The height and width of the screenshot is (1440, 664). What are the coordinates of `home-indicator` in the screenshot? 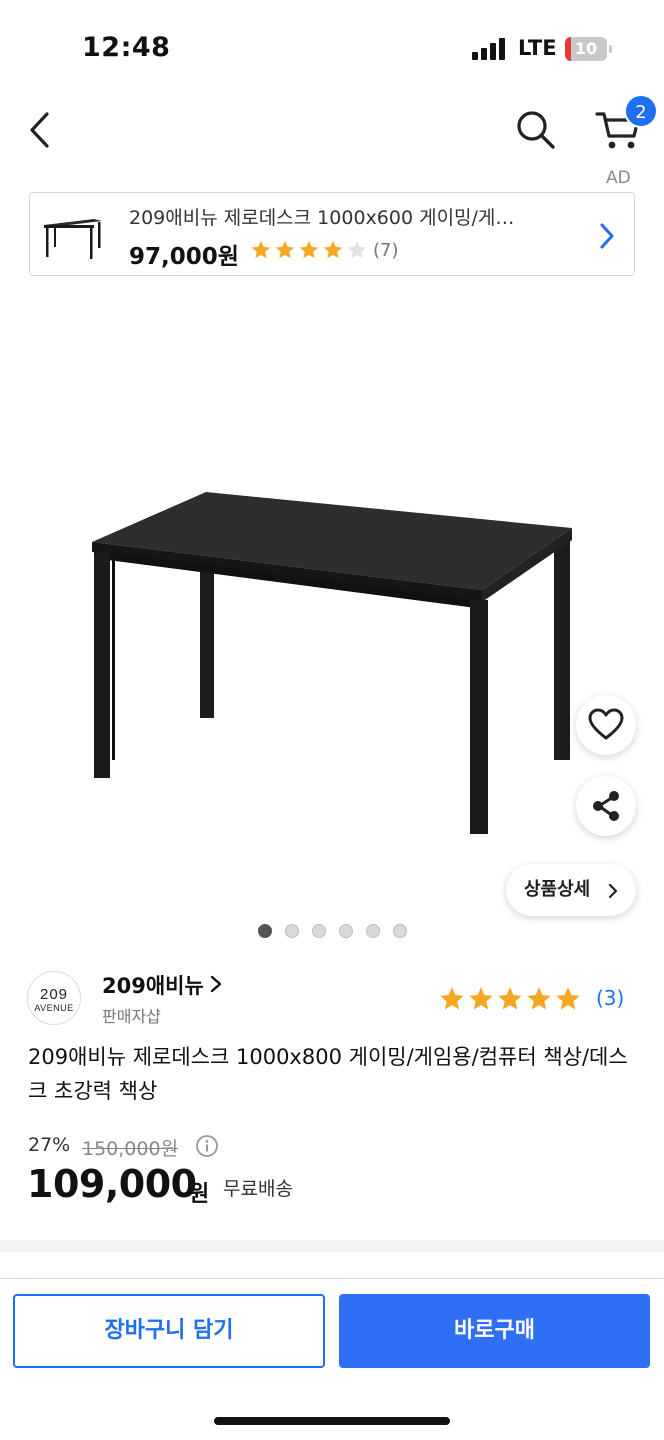 It's located at (332, 1421).